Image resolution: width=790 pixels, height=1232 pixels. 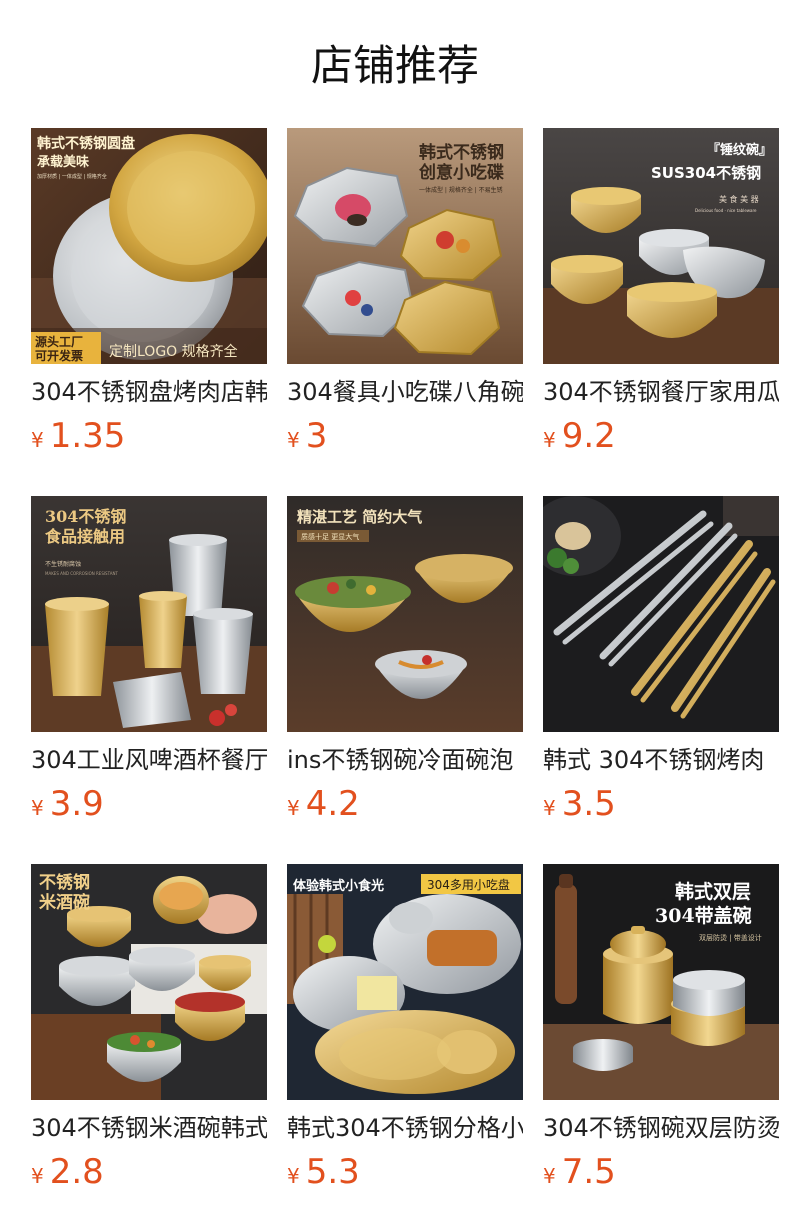 What do you see at coordinates (64, 902) in the screenshot?
I see `overlay-text: 米酒碗` at bounding box center [64, 902].